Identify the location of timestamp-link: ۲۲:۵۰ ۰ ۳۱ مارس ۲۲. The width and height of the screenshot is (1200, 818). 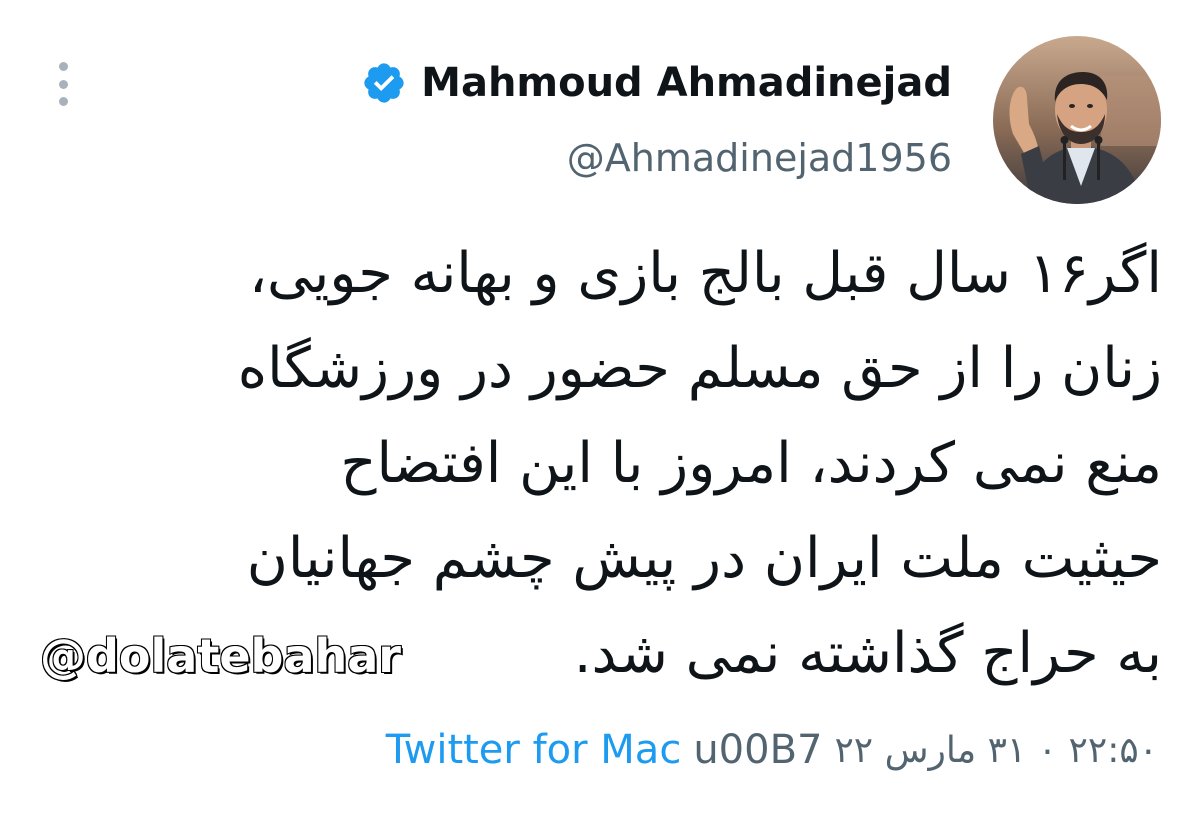
(996, 750).